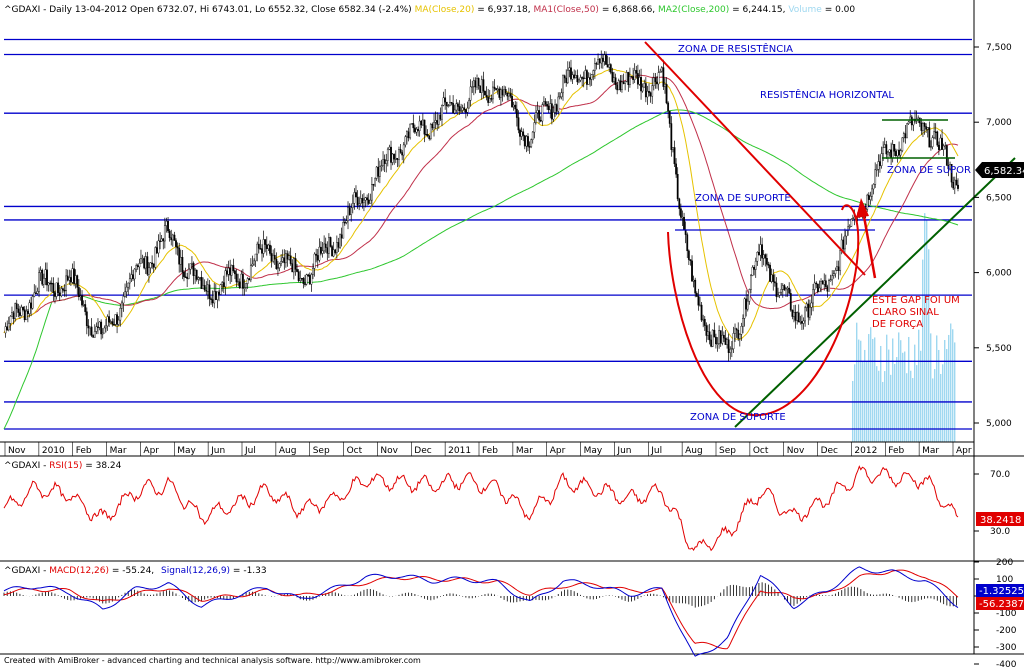 The image size is (1024, 667). I want to click on month-label: Aug, so click(694, 451).